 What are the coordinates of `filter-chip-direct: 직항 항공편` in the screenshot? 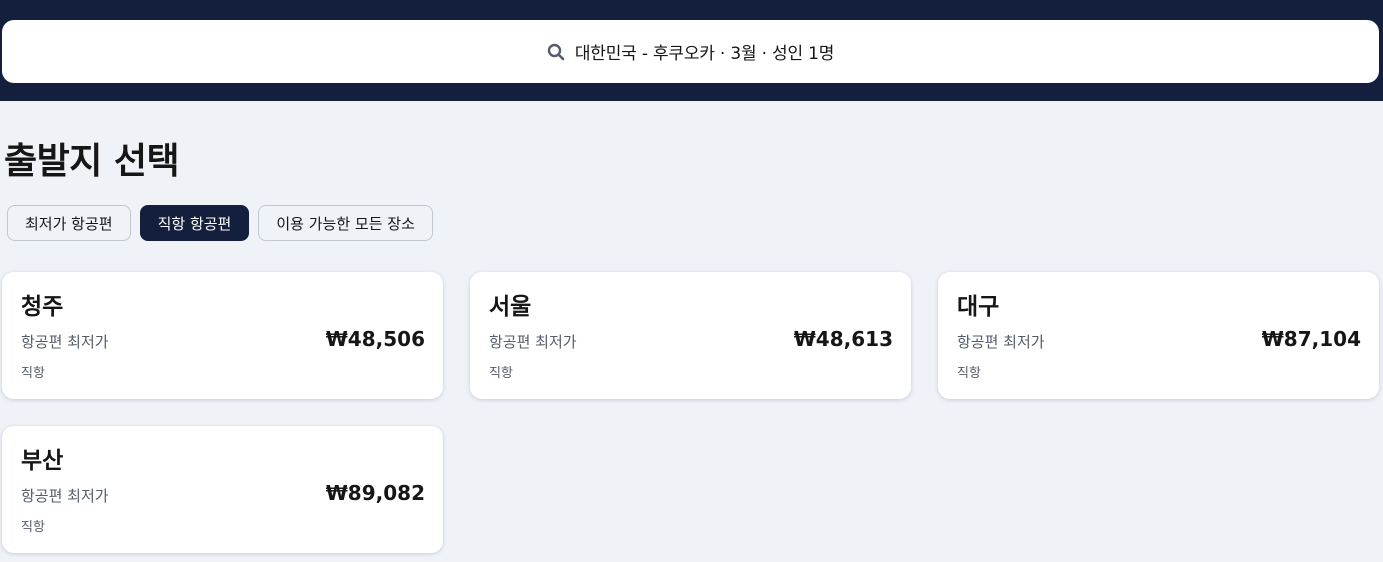 It's located at (194, 223).